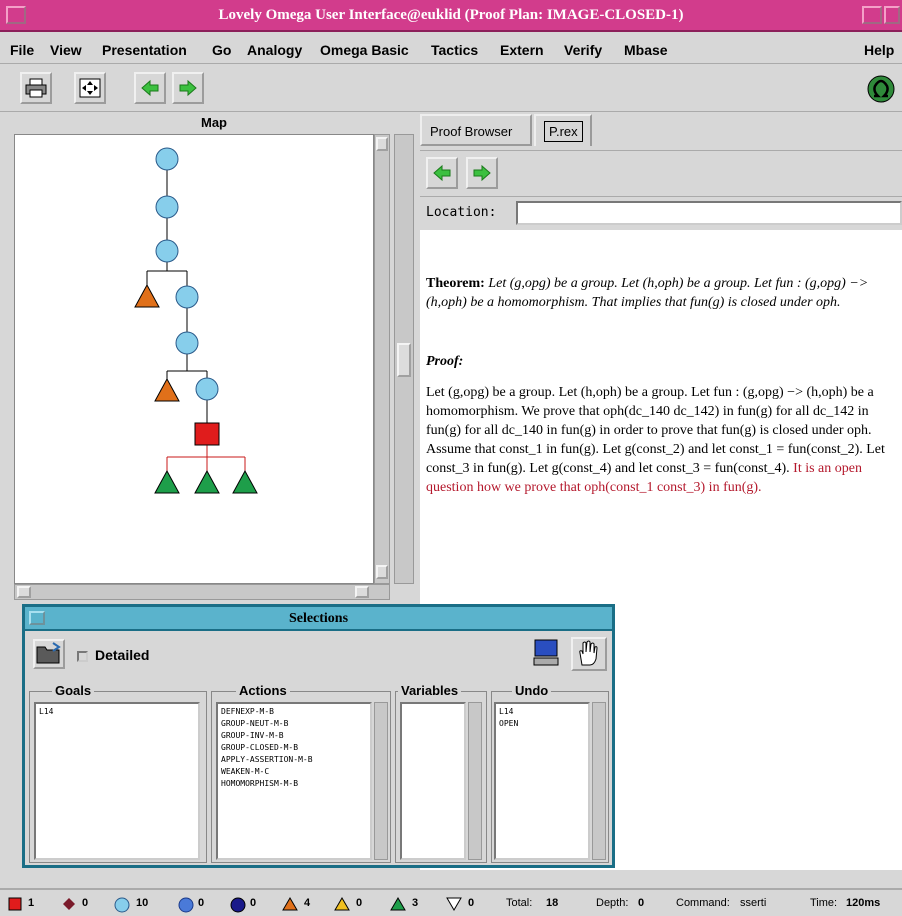 The width and height of the screenshot is (902, 916). Describe the element at coordinates (461, 212) in the screenshot. I see `location-label: Location:` at that location.